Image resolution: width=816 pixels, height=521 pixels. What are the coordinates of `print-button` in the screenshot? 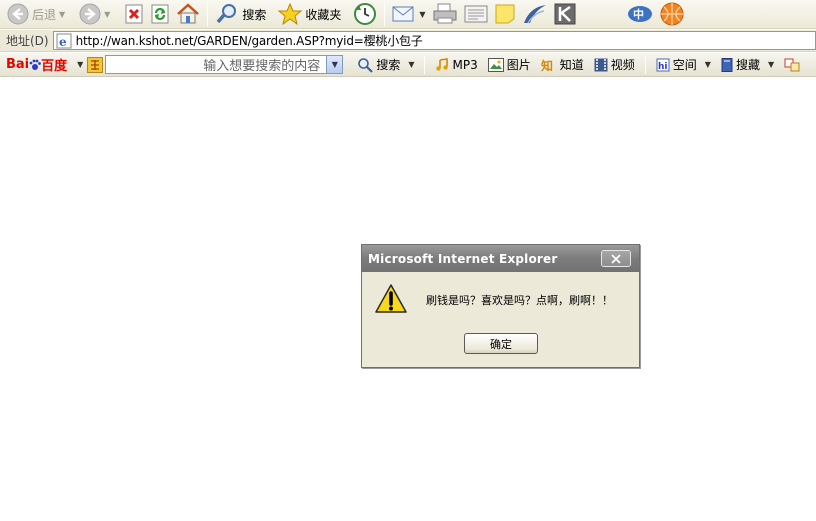 It's located at (445, 14).